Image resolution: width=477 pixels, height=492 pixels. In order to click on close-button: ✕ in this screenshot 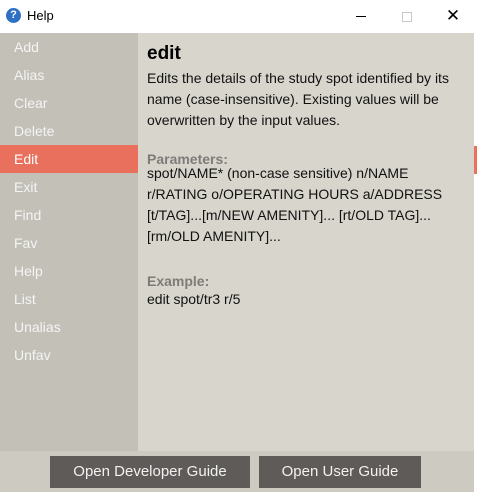, I will do `click(453, 16)`.